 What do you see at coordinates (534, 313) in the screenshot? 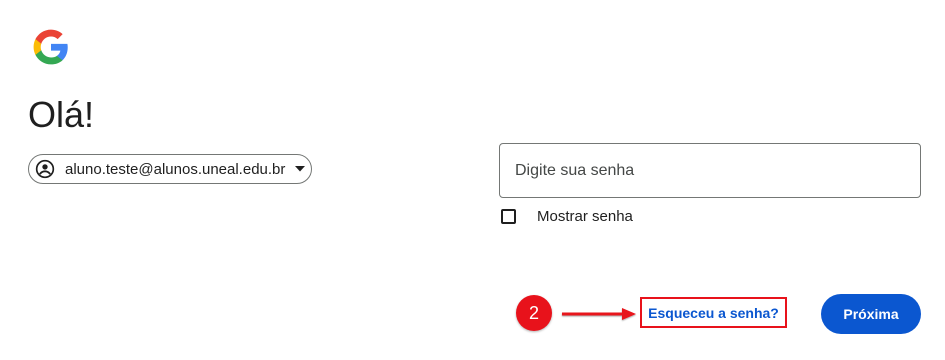
I see `step-number-badge: 2` at bounding box center [534, 313].